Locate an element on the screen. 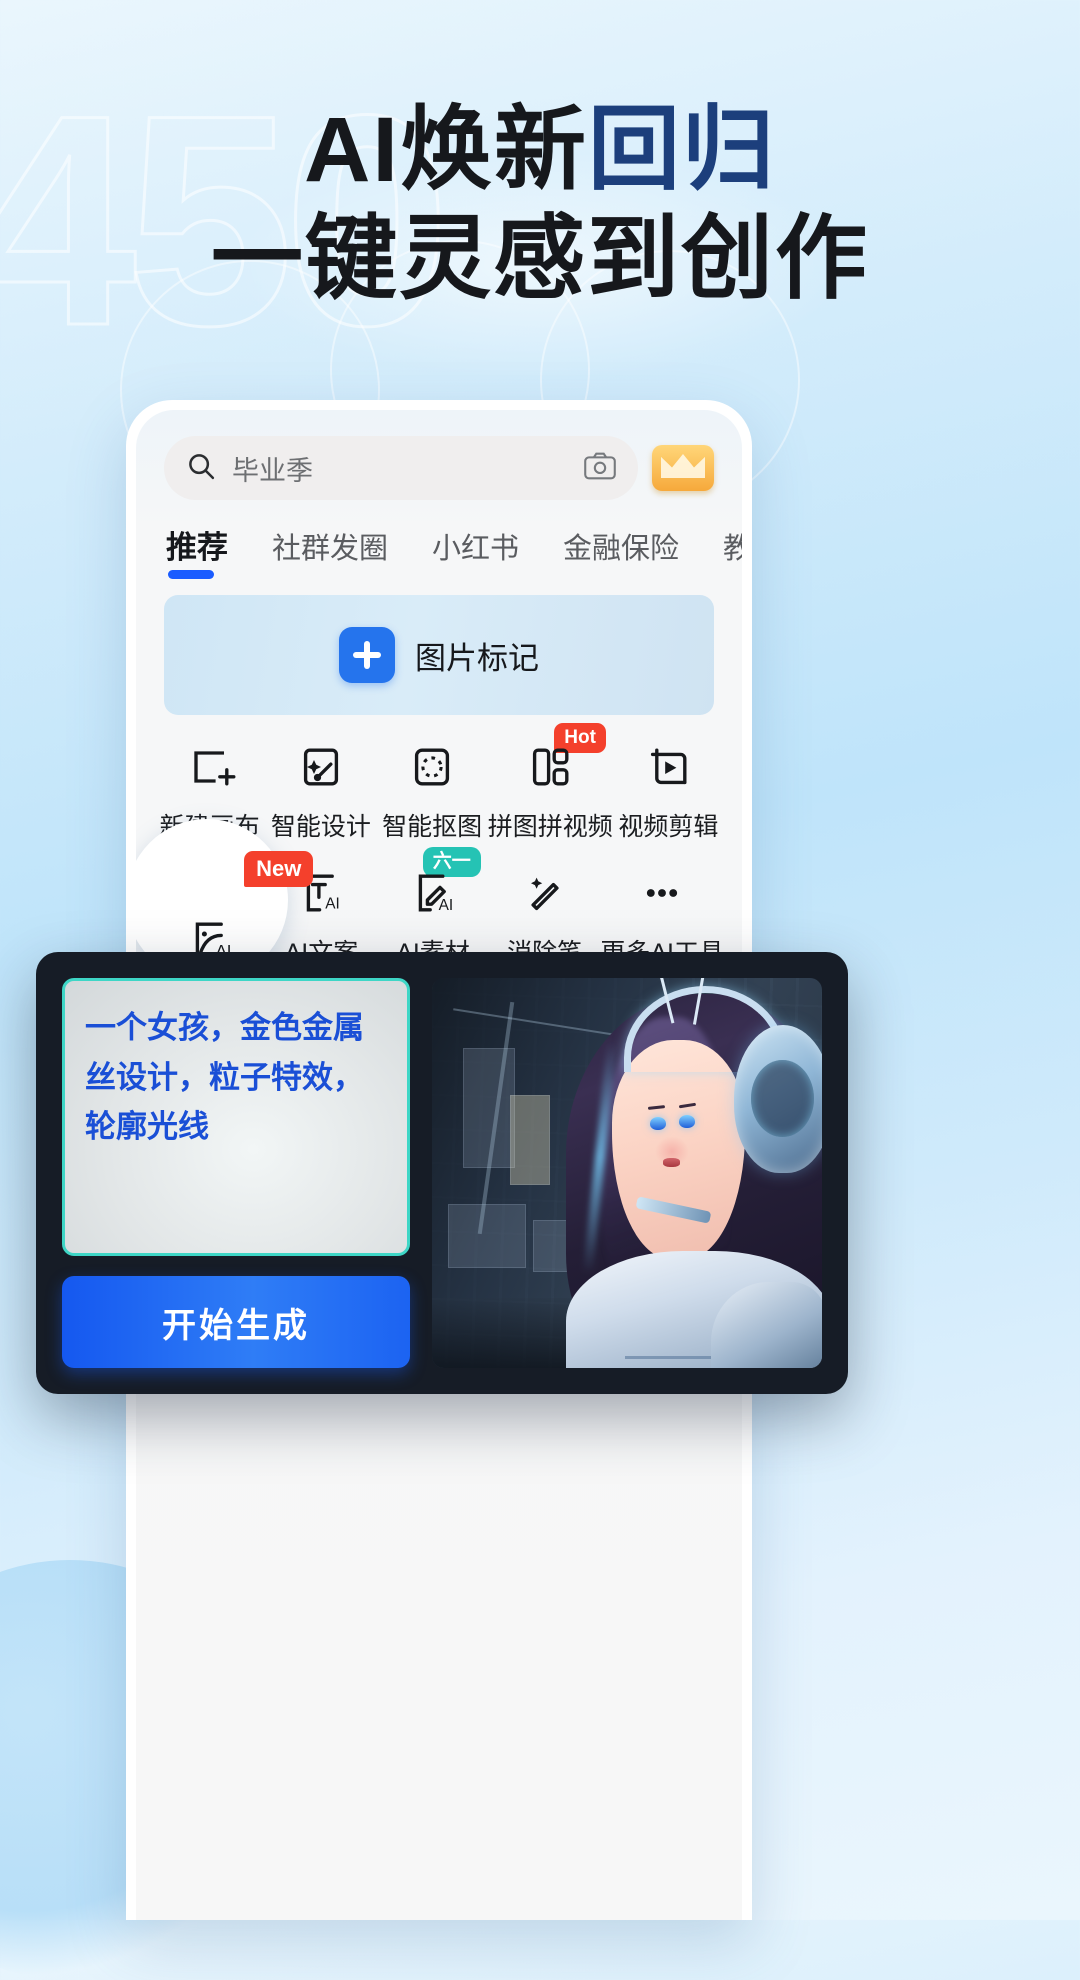  tab-xiaohongshu: 小红书 is located at coordinates (475, 553).